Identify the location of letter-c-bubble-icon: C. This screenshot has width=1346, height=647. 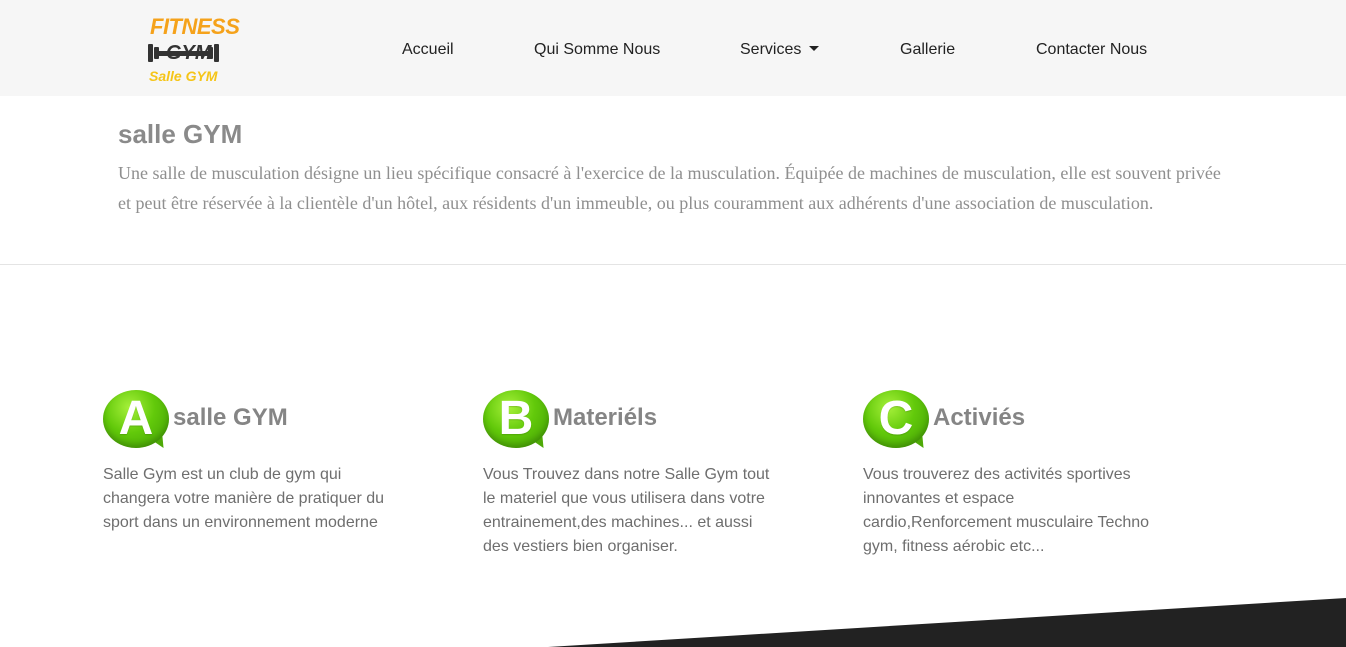
(898, 422).